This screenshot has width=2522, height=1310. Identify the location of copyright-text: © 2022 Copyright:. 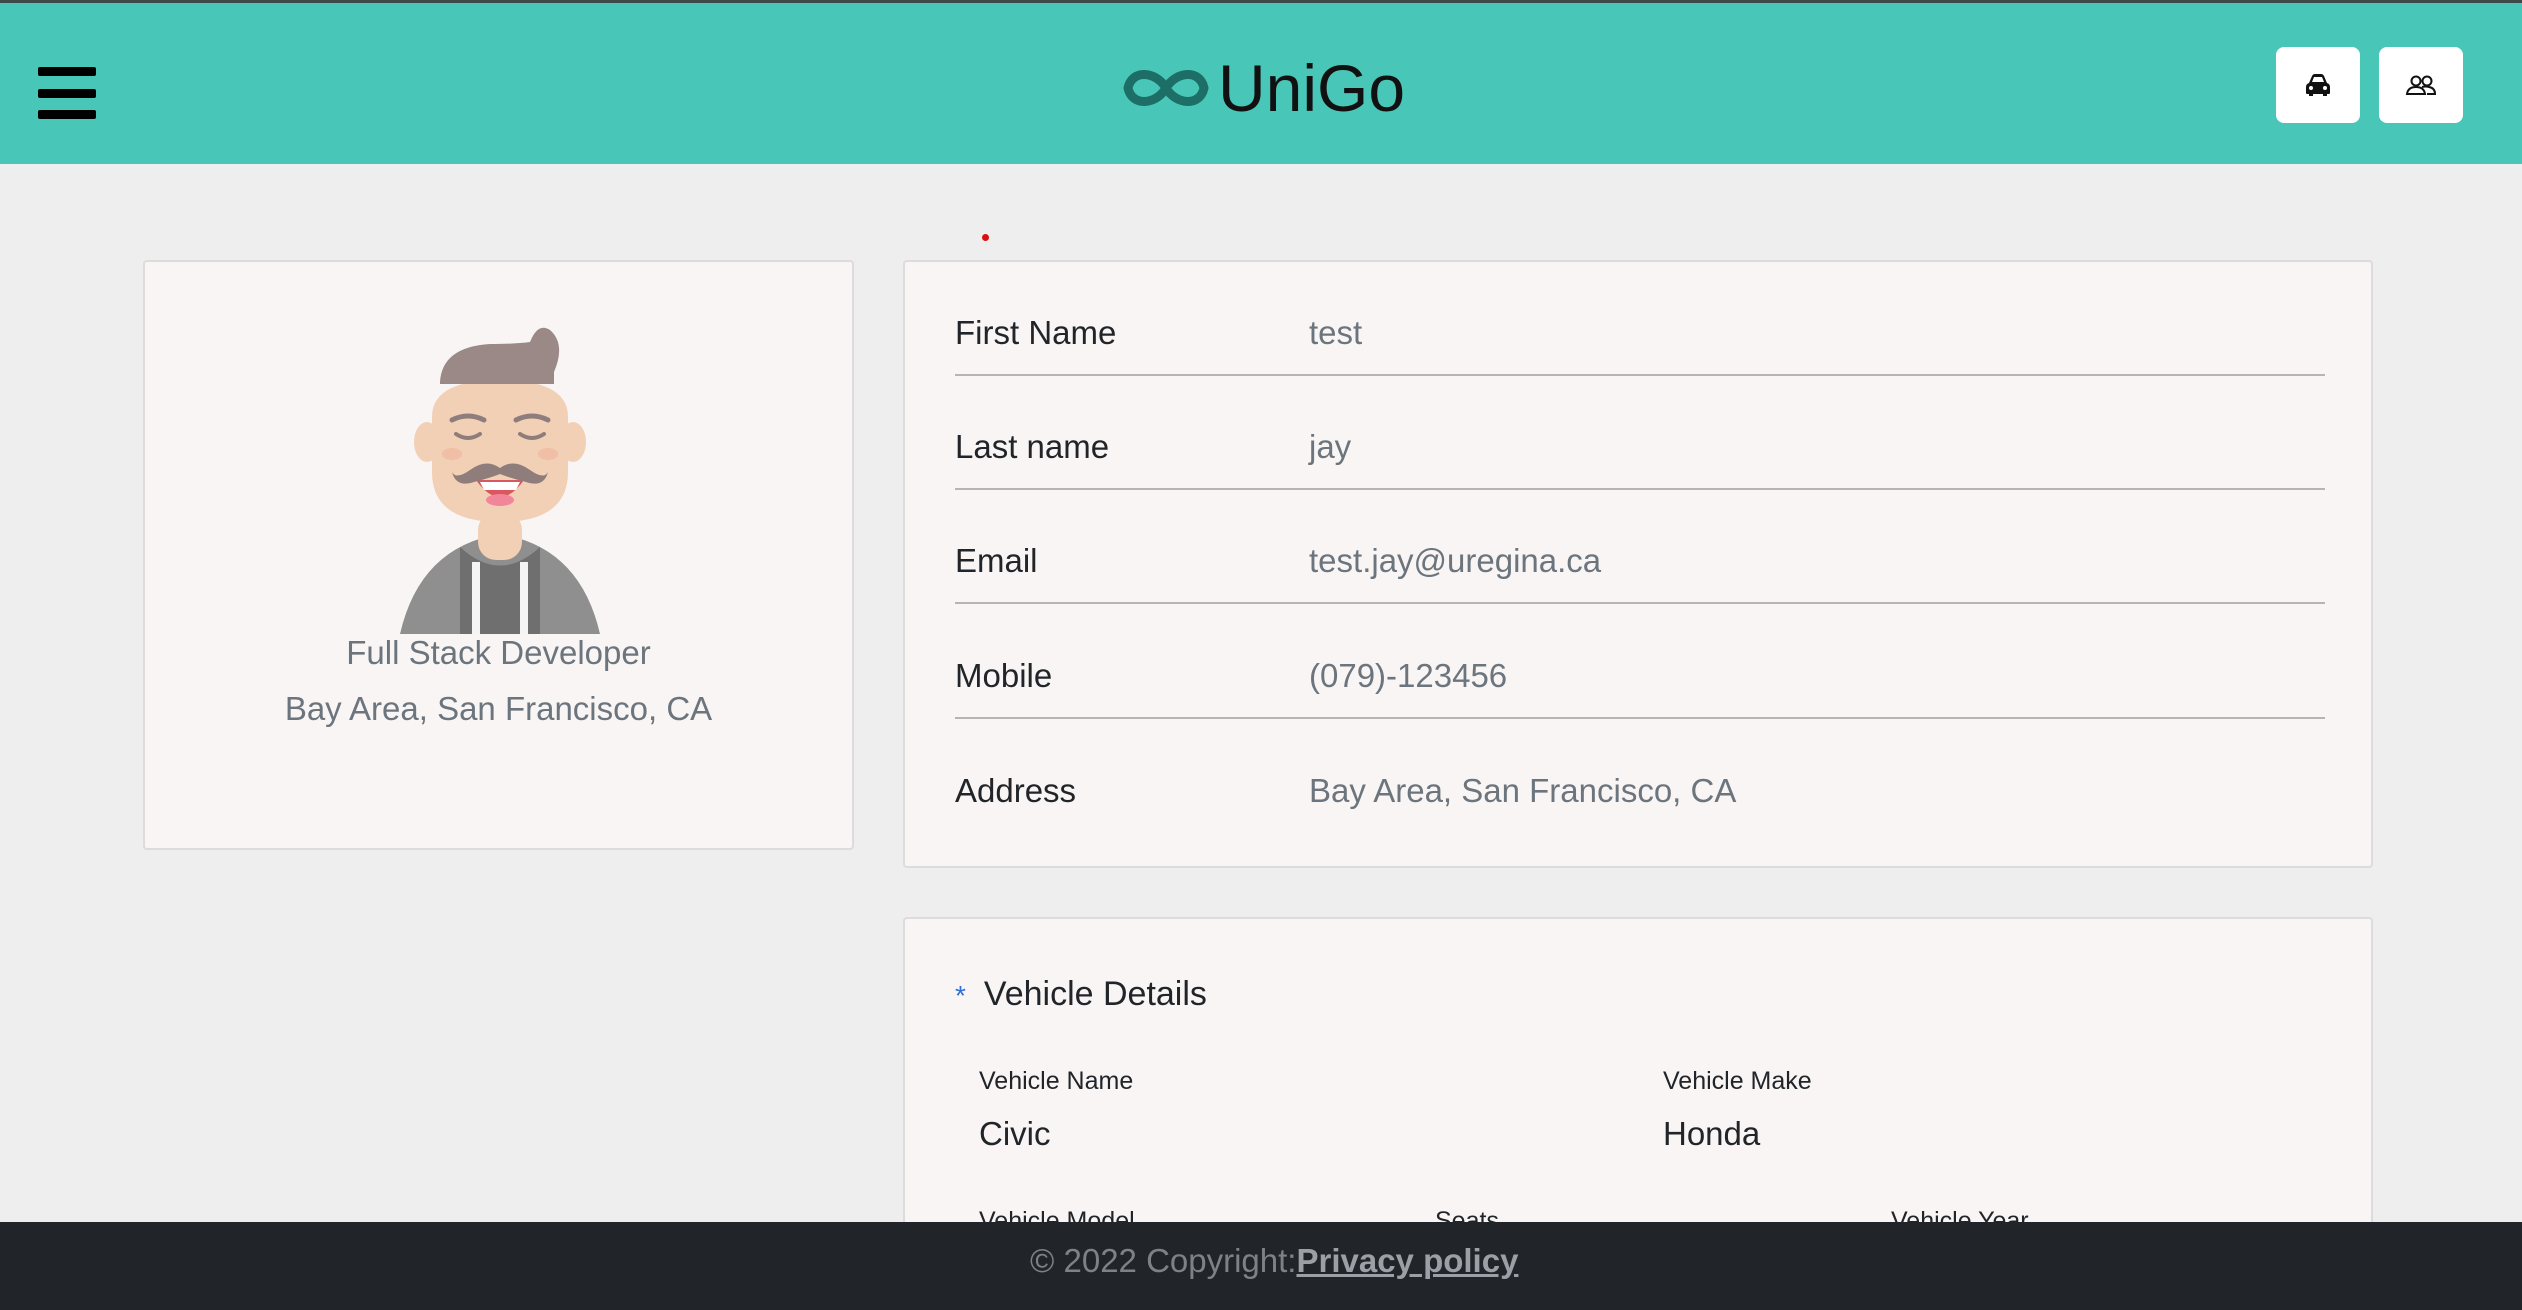
(1163, 1260).